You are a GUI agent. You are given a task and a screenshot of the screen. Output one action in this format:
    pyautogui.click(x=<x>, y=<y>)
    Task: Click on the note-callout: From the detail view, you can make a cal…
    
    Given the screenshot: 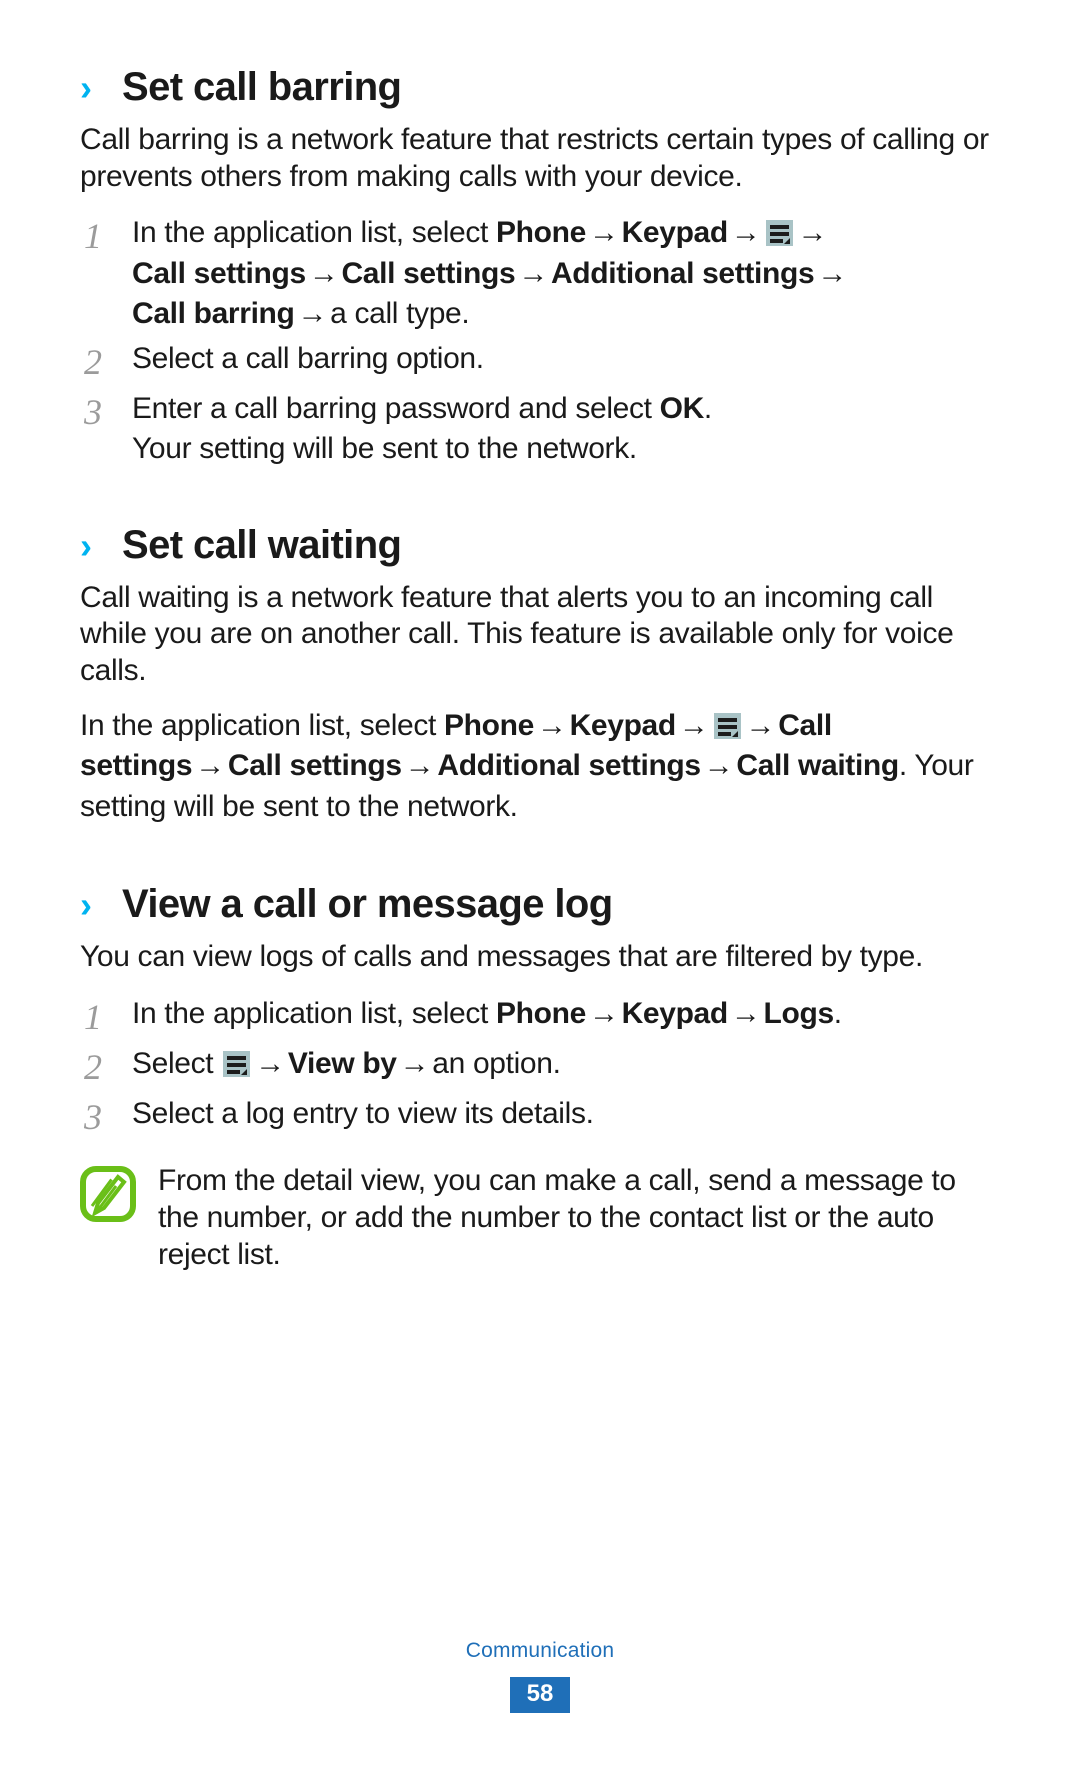 What is the action you would take?
    pyautogui.click(x=540, y=1218)
    